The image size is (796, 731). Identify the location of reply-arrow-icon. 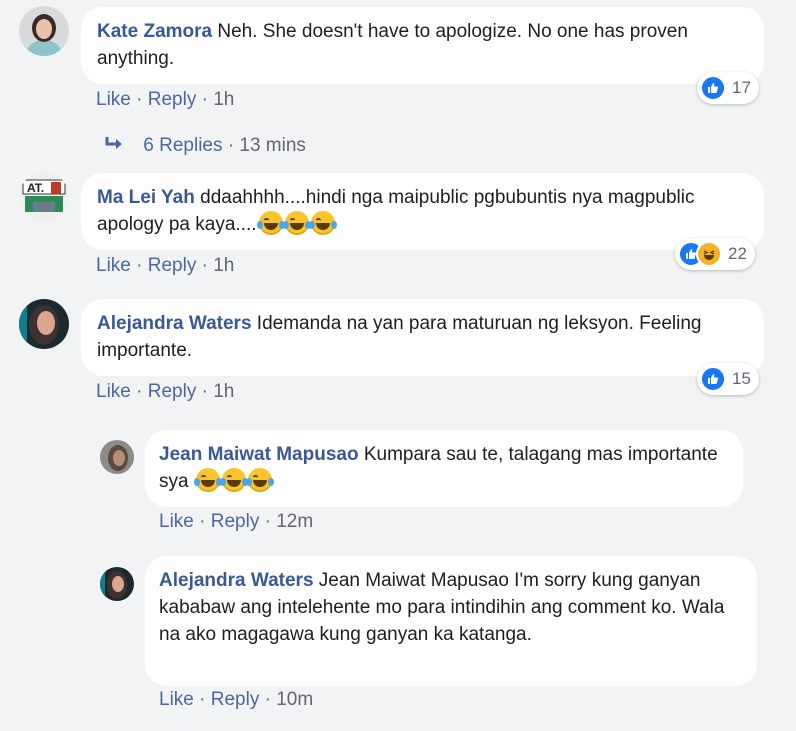
(115, 147).